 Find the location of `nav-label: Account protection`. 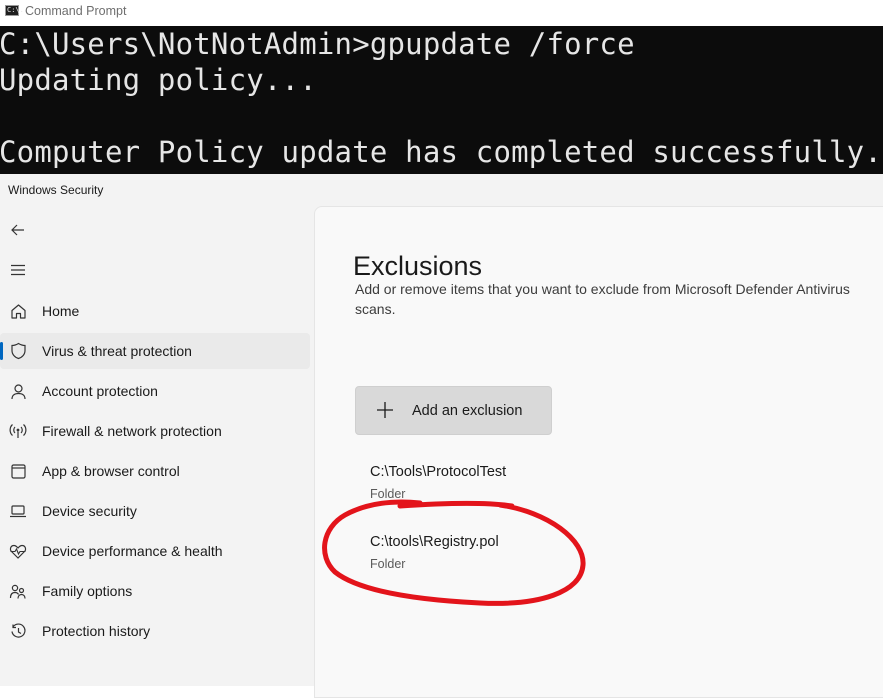

nav-label: Account protection is located at coordinates (100, 391).